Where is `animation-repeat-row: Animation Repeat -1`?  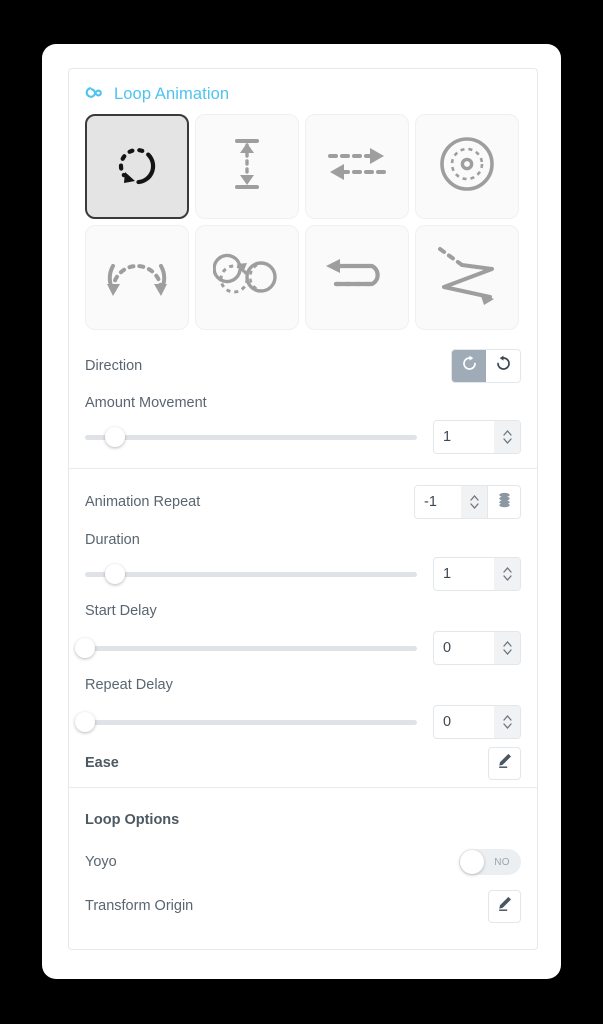 animation-repeat-row: Animation Repeat -1 is located at coordinates (303, 502).